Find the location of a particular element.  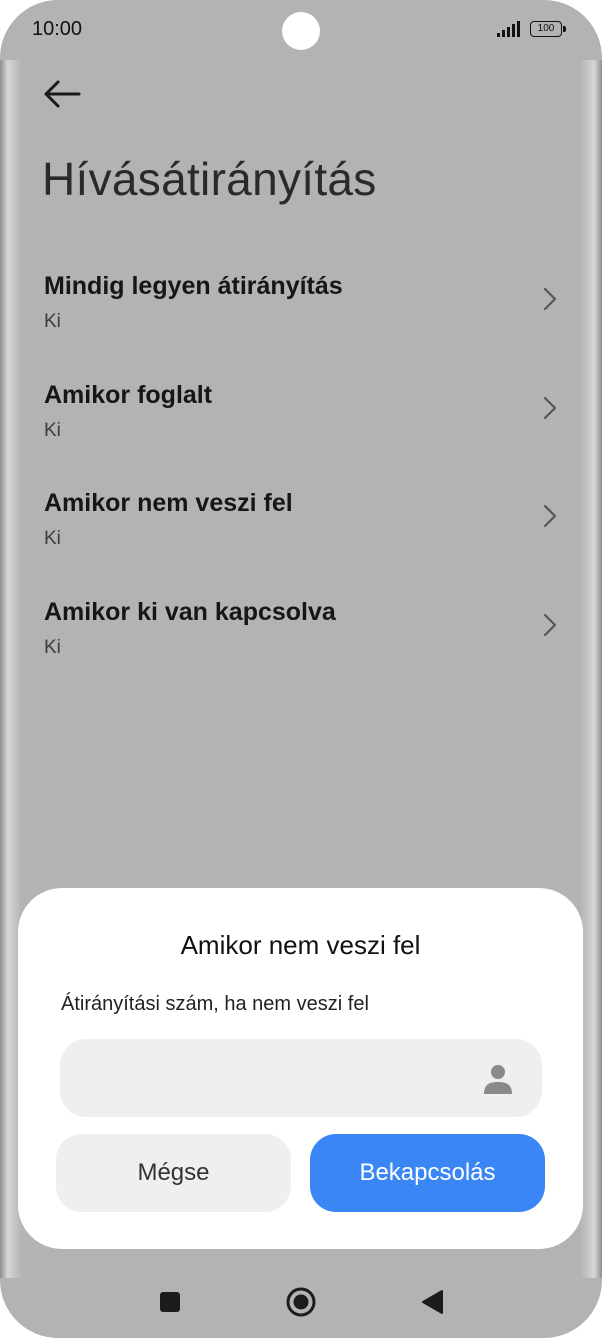

menu-item-when-unanswered: Amikor nem veszi fel Ki is located at coordinates (301, 529).